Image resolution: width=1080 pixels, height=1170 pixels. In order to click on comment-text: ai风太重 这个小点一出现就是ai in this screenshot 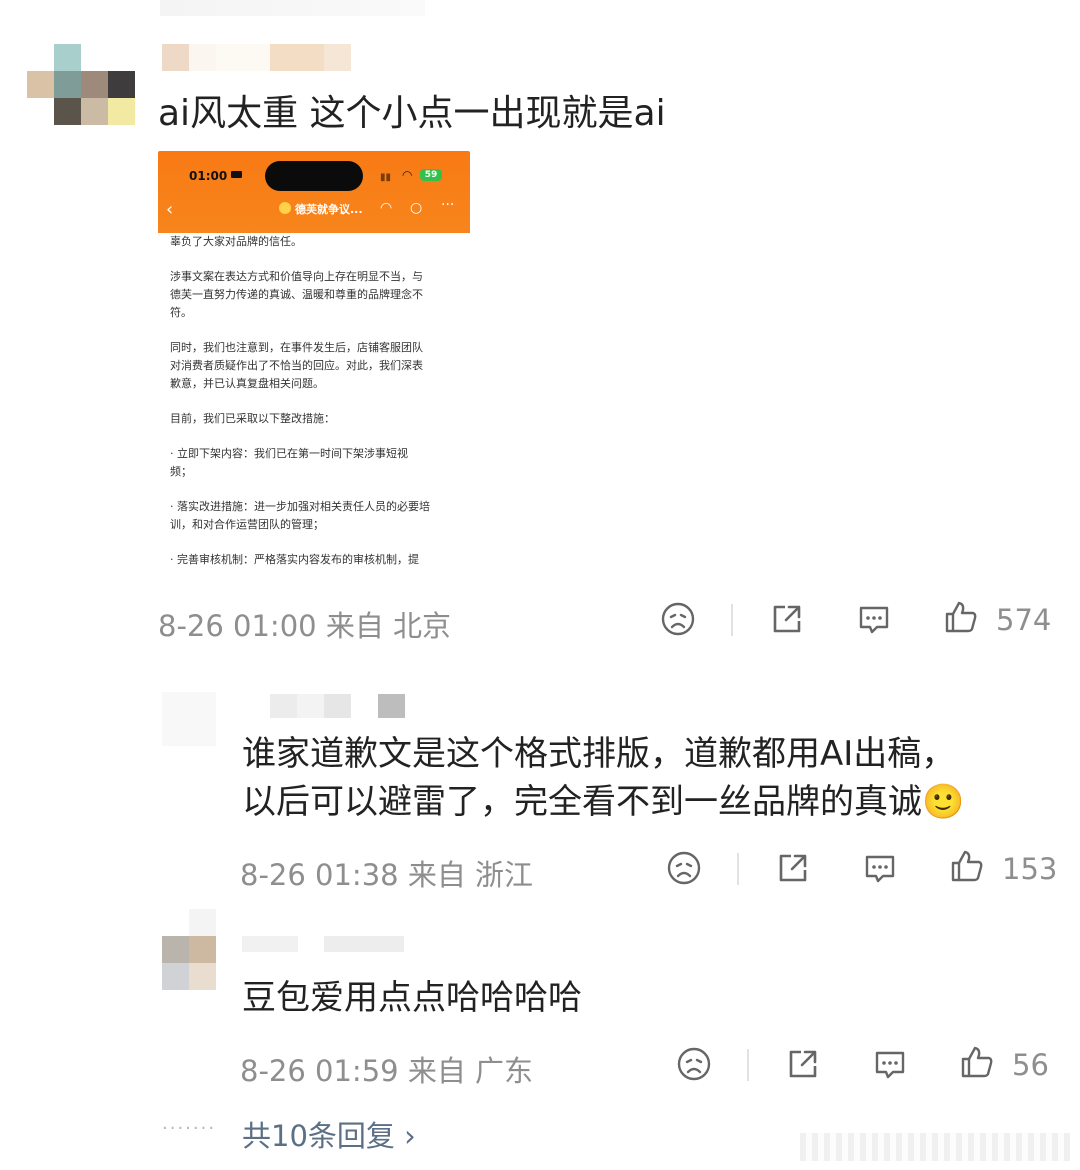, I will do `click(412, 113)`.